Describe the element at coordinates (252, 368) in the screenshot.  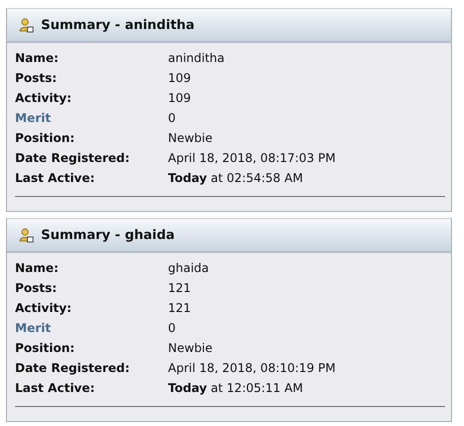
I see `field-value: April 18, 2018, 08:10:19 PM` at that location.